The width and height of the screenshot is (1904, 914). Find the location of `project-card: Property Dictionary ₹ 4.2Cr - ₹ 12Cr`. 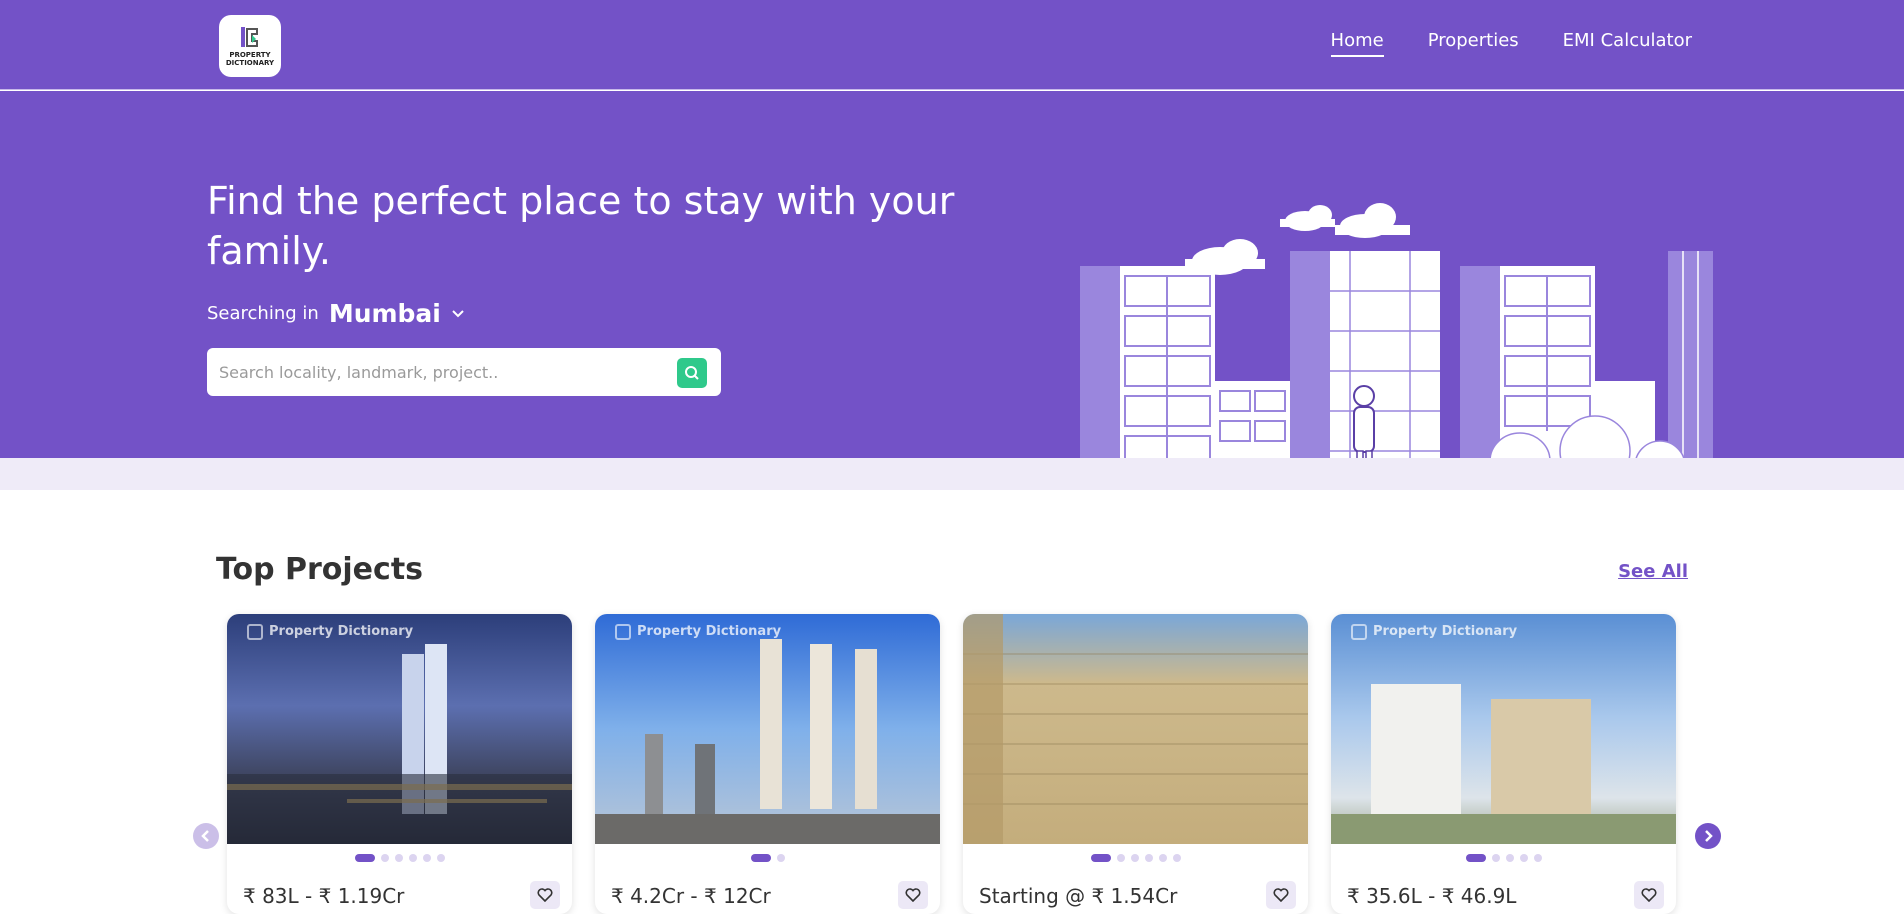

project-card: Property Dictionary ₹ 4.2Cr - ₹ 12Cr is located at coordinates (767, 764).